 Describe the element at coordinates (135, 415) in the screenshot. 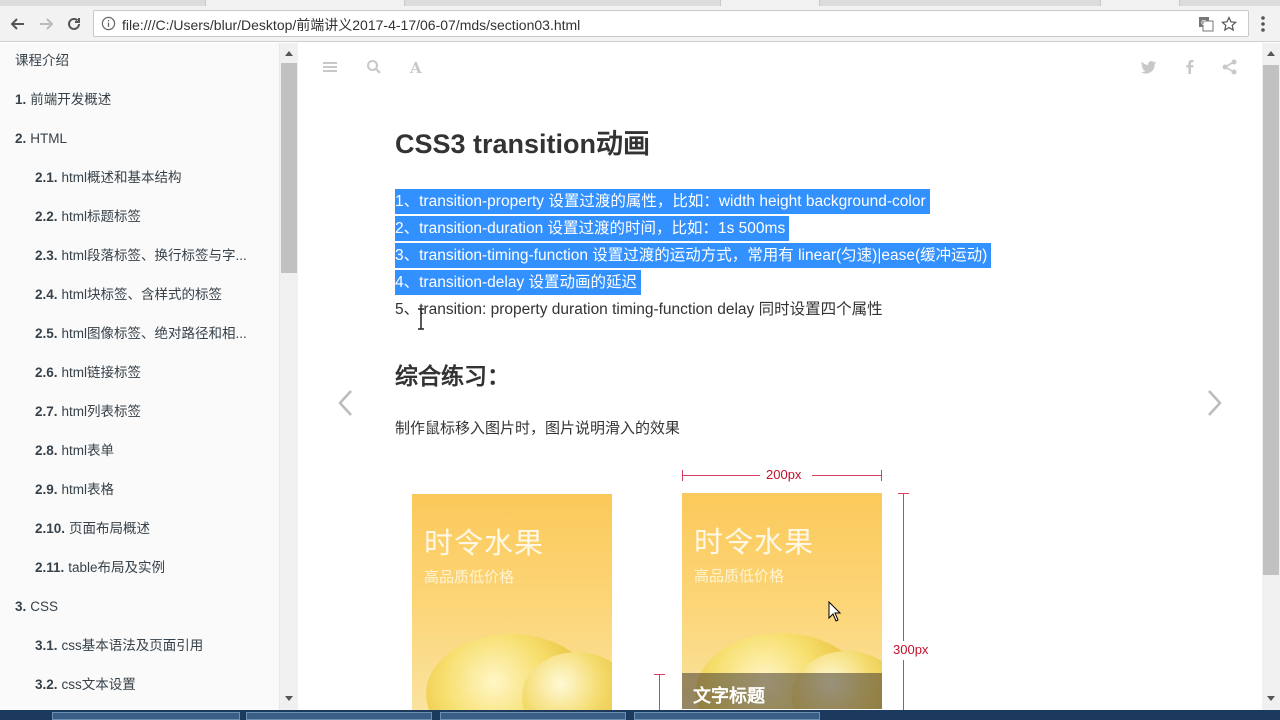

I see `sidebar-item: 2.7. html列表标签` at that location.